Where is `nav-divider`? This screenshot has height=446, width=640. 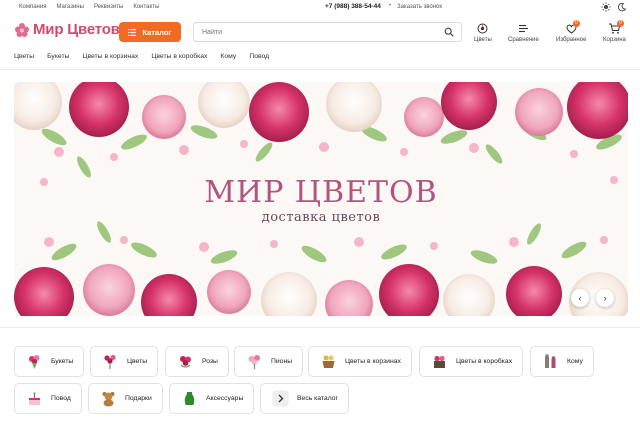
nav-divider is located at coordinates (320, 69).